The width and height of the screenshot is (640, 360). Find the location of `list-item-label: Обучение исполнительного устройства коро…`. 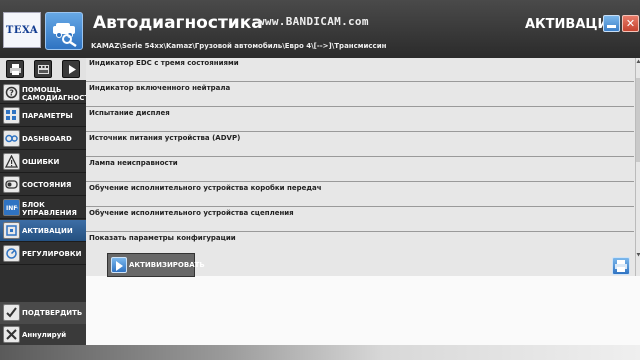

list-item-label: Обучение исполнительного устройства коро… is located at coordinates (205, 188).